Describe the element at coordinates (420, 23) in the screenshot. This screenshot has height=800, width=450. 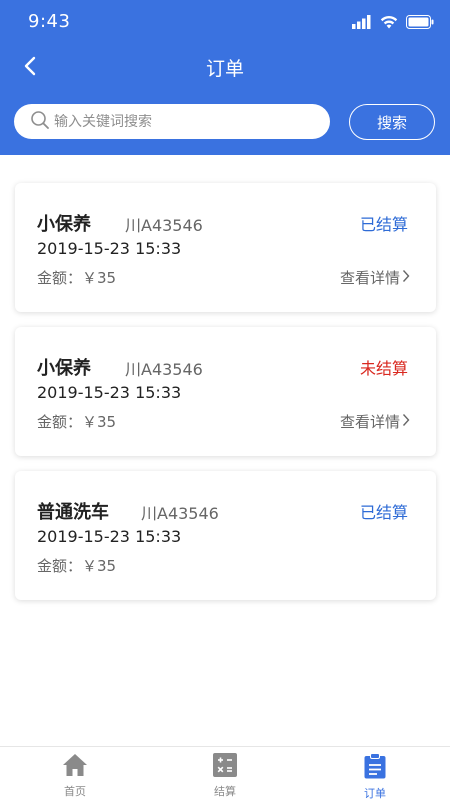
I see `battery-icon` at that location.